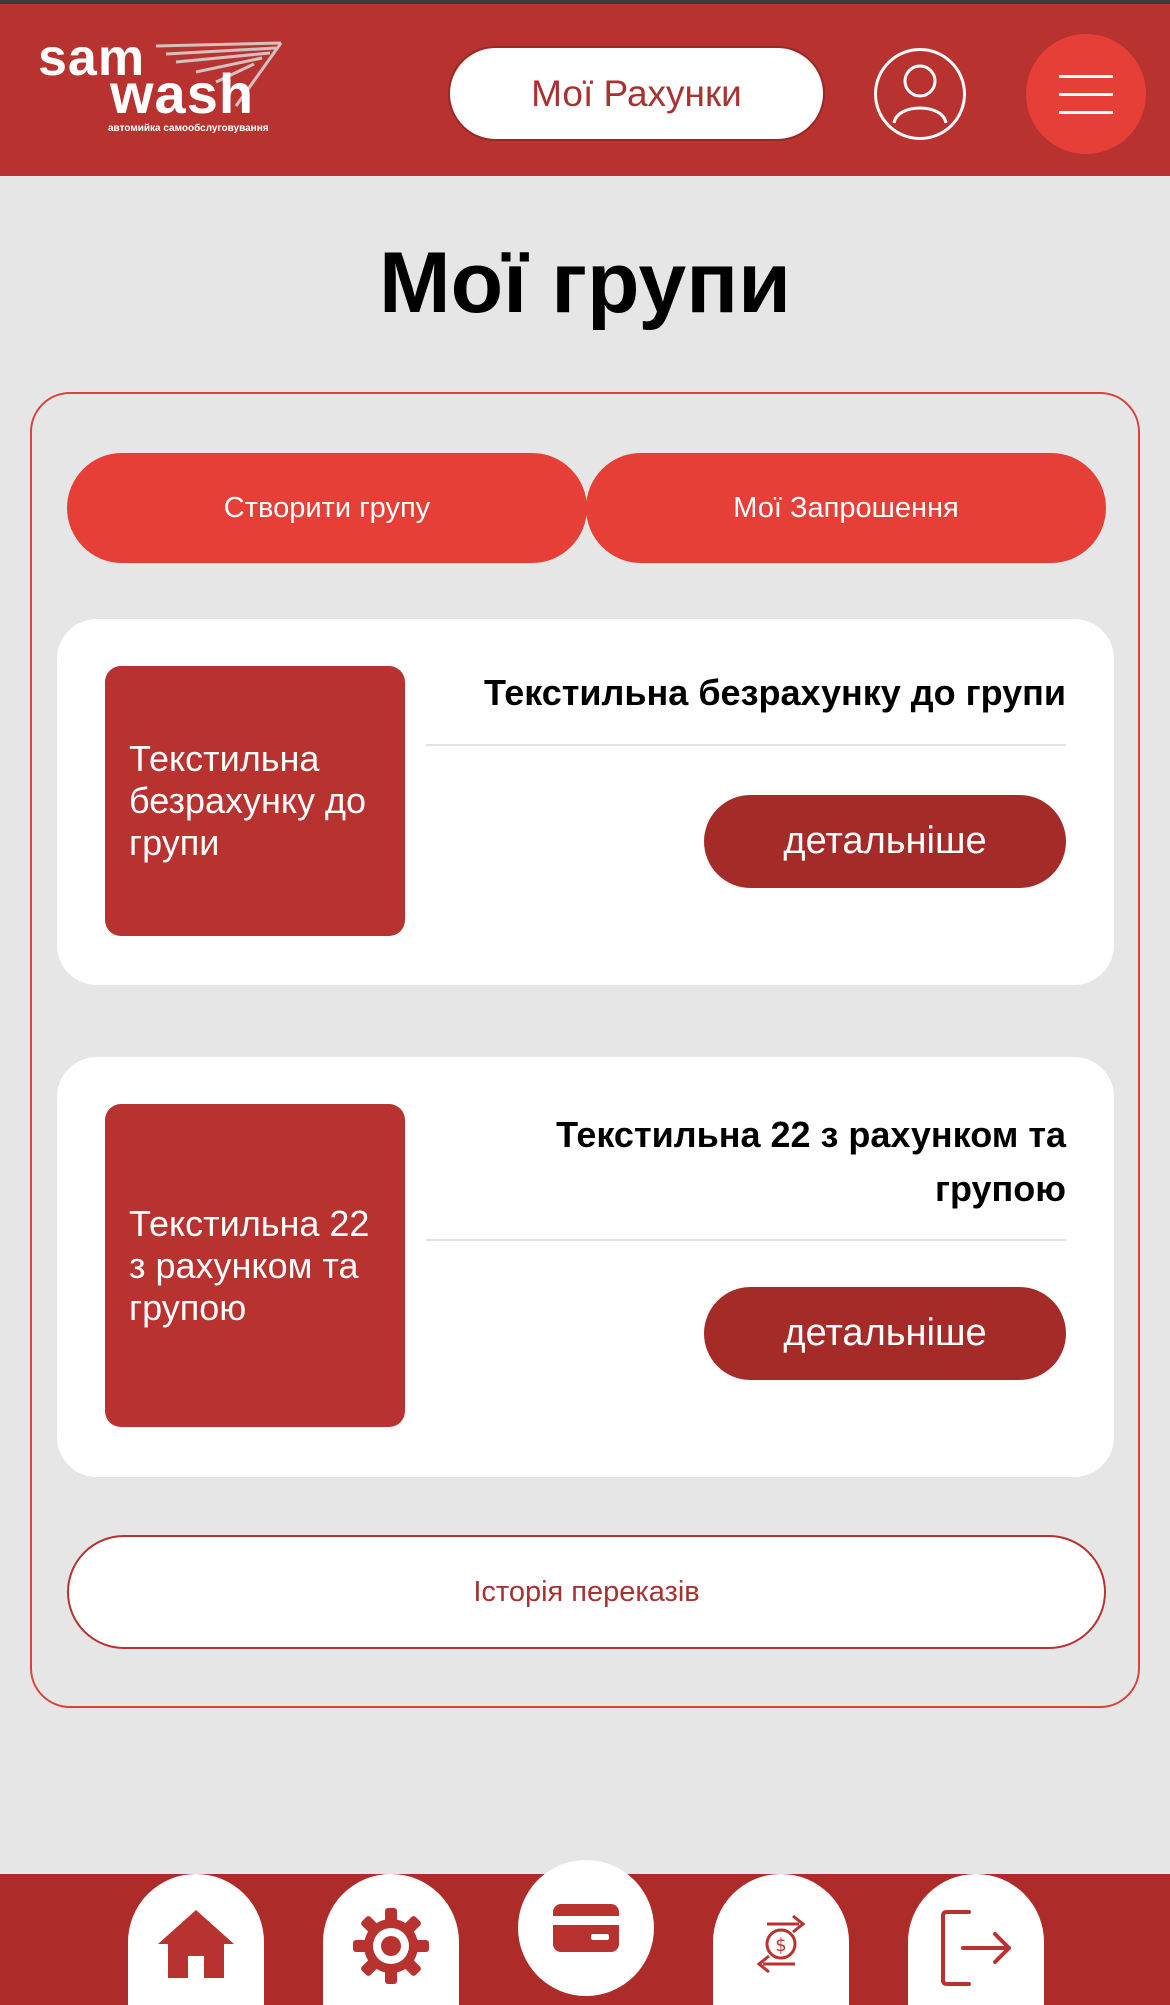  I want to click on gear-icon, so click(391, 1946).